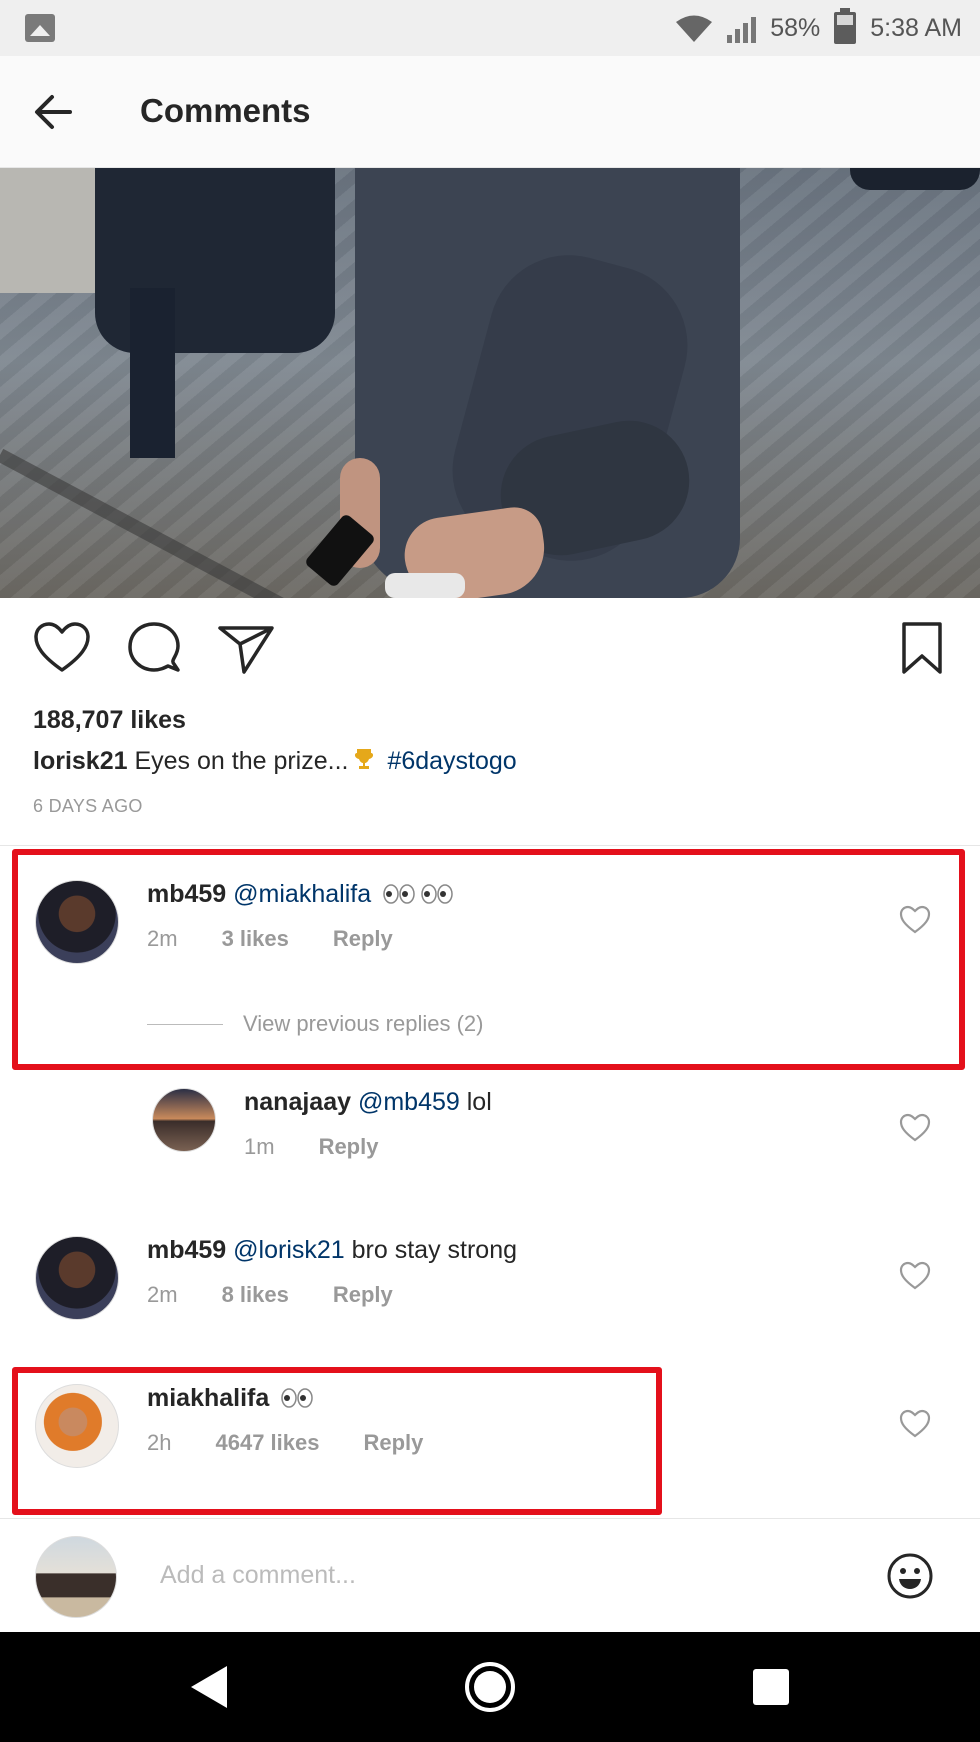 This screenshot has width=980, height=1742. I want to click on comment-meta: 2m 8 likes Reply, so click(270, 1295).